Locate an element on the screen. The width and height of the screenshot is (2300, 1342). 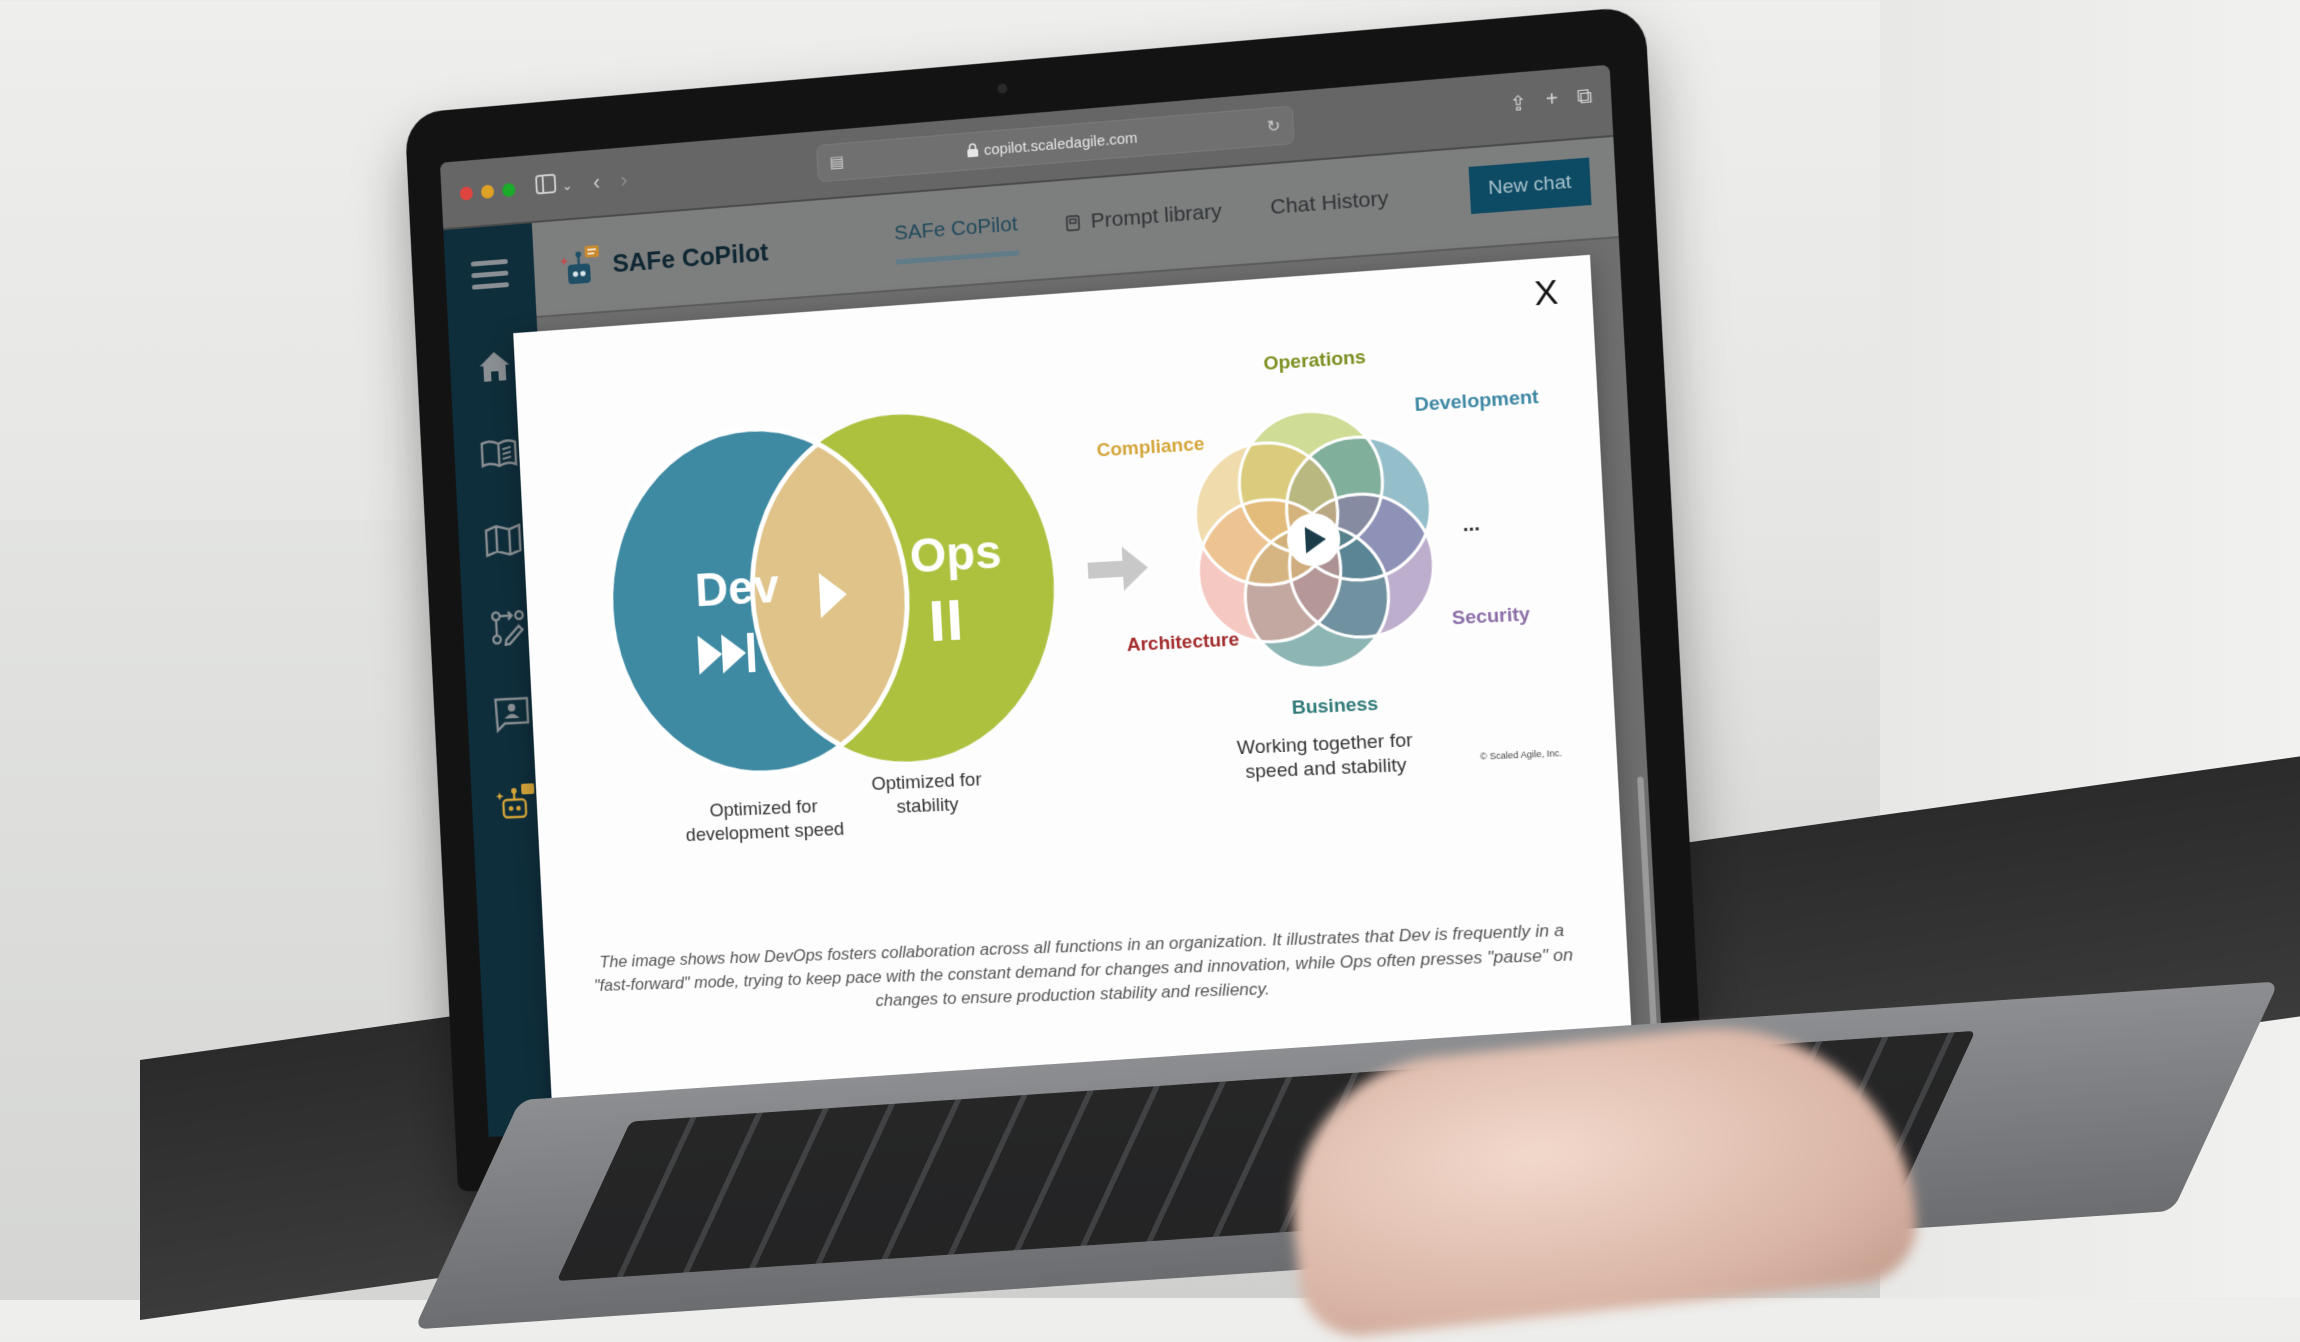
home-icon is located at coordinates (494, 366).